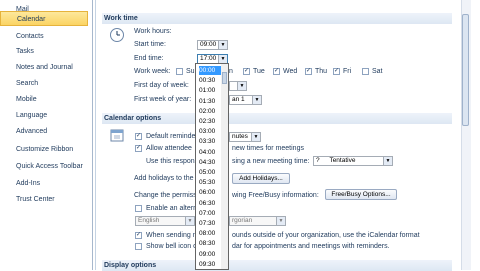  What do you see at coordinates (277, 118) in the screenshot?
I see `section-calendar-options: Calendar options` at bounding box center [277, 118].